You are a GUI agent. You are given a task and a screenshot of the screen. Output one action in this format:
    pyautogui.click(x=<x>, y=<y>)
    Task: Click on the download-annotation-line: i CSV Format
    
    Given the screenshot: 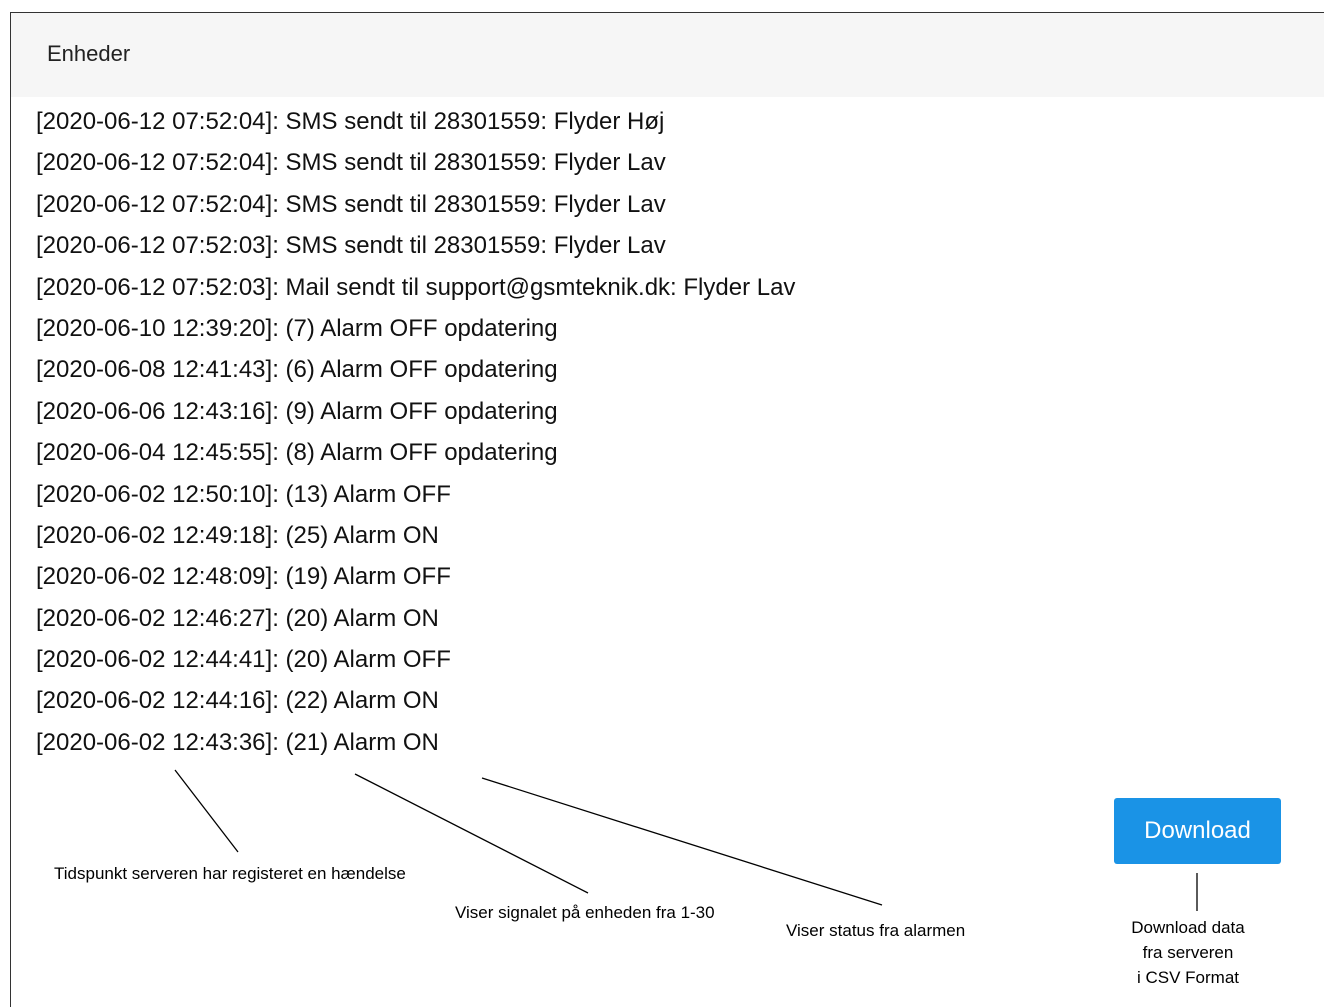 What is the action you would take?
    pyautogui.click(x=1188, y=977)
    